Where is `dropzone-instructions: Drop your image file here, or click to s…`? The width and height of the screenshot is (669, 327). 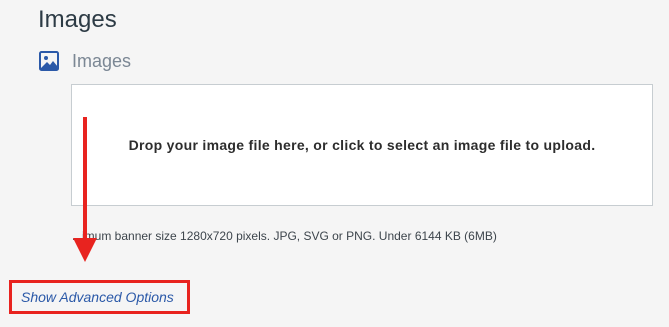 dropzone-instructions: Drop your image file here, or click to s… is located at coordinates (362, 145).